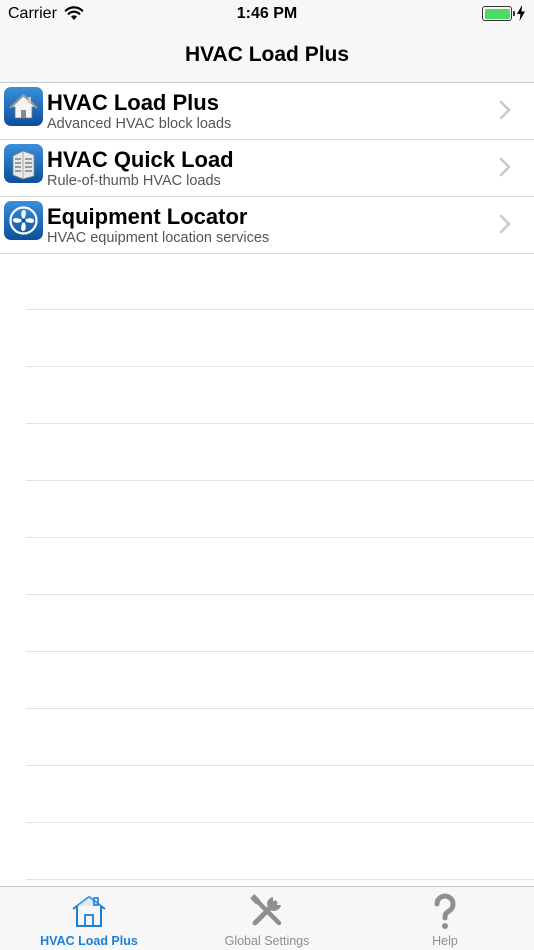 The height and width of the screenshot is (950, 534). I want to click on tab-label: HVAC Load Plus, so click(89, 941).